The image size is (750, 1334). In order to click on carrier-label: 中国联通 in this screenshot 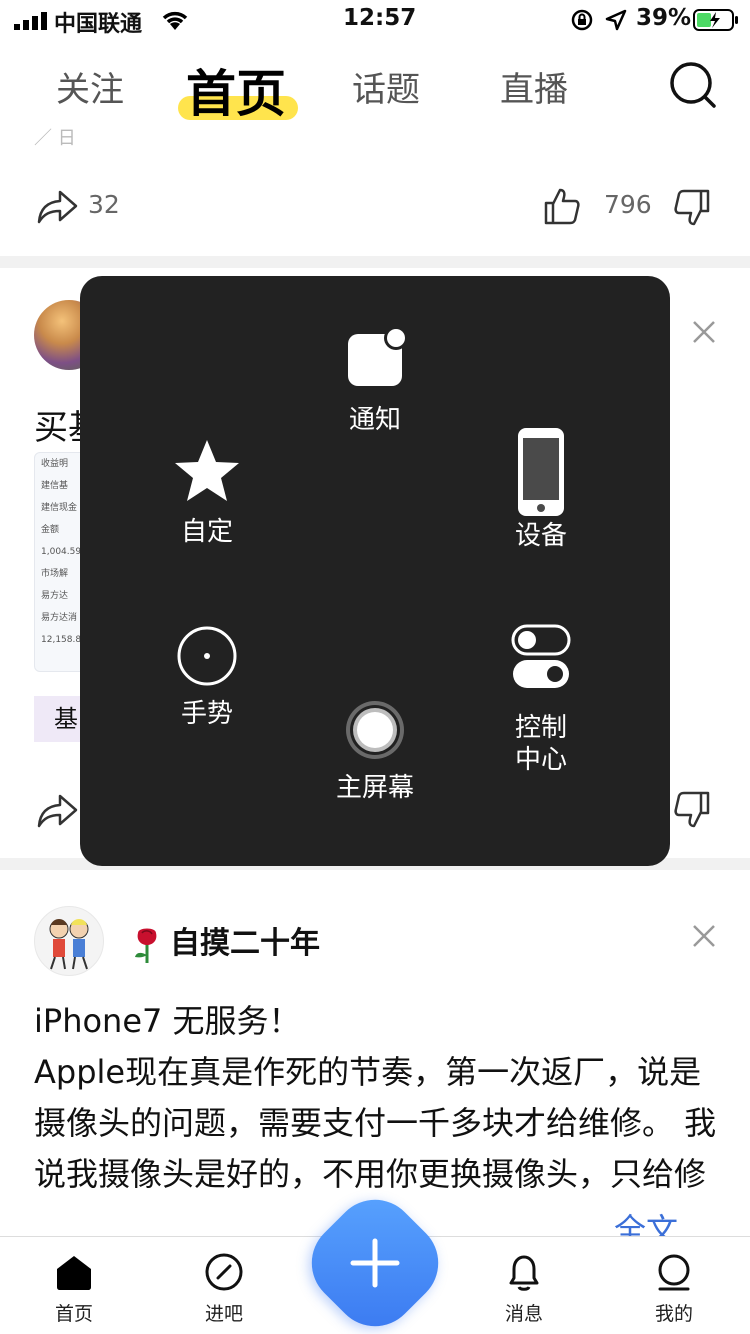, I will do `click(98, 24)`.